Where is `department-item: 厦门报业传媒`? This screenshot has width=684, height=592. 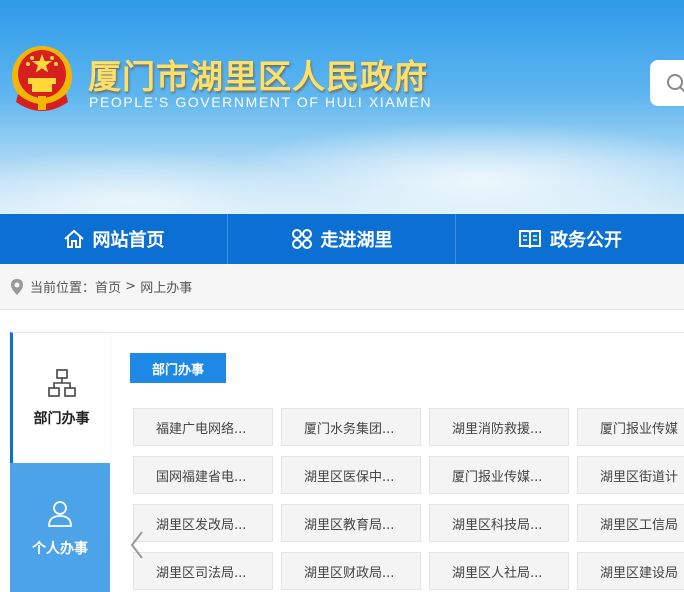
department-item: 厦门报业传媒 is located at coordinates (630, 427).